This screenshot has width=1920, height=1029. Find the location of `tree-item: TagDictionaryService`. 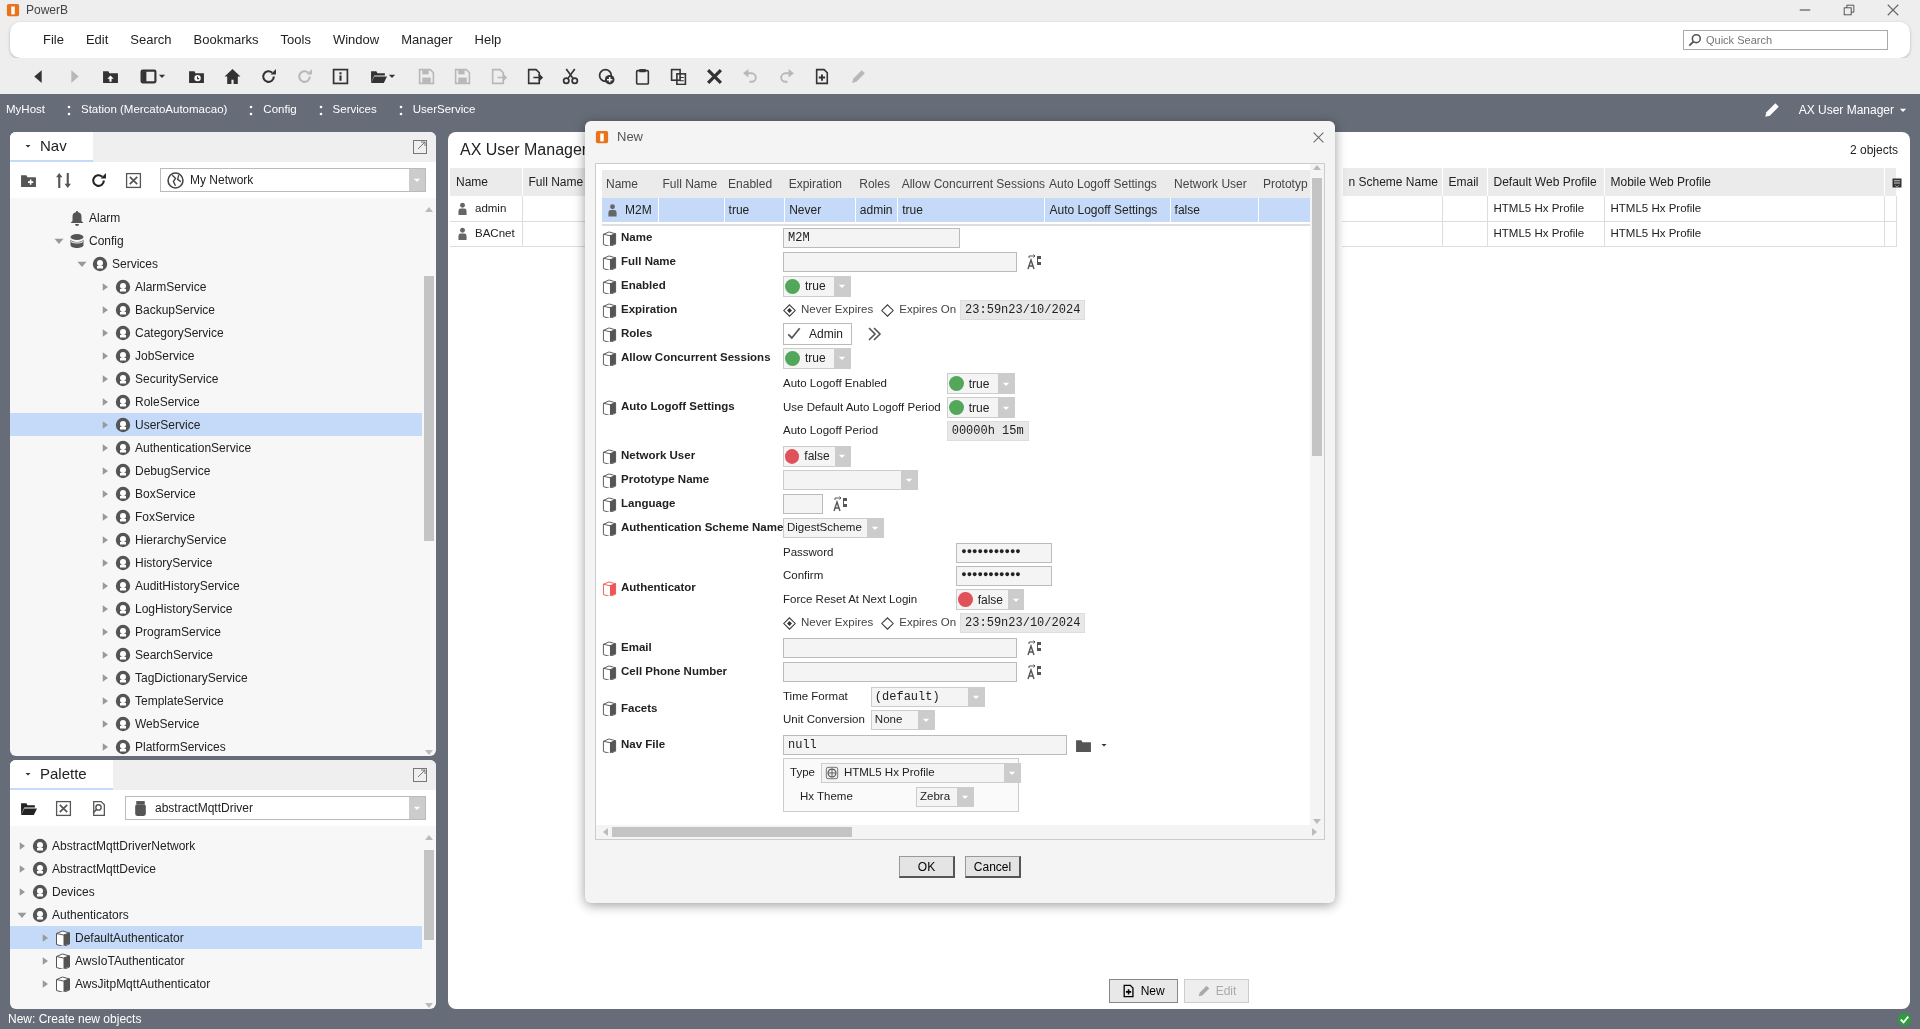

tree-item: TagDictionaryService is located at coordinates (216, 677).